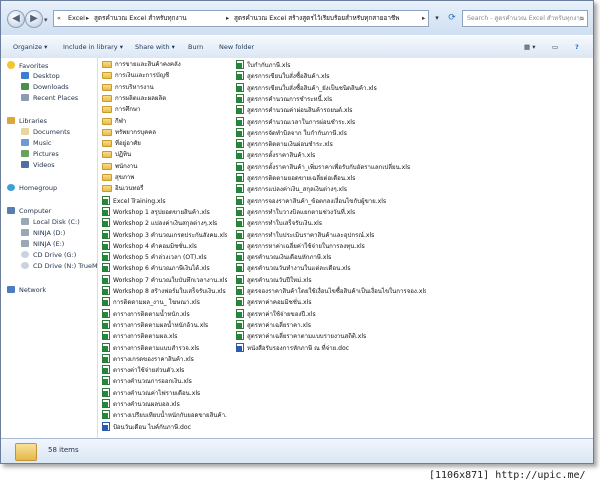 The height and width of the screenshot is (491, 600). What do you see at coordinates (49, 98) in the screenshot?
I see `nav-recent-places: Recent Places` at bounding box center [49, 98].